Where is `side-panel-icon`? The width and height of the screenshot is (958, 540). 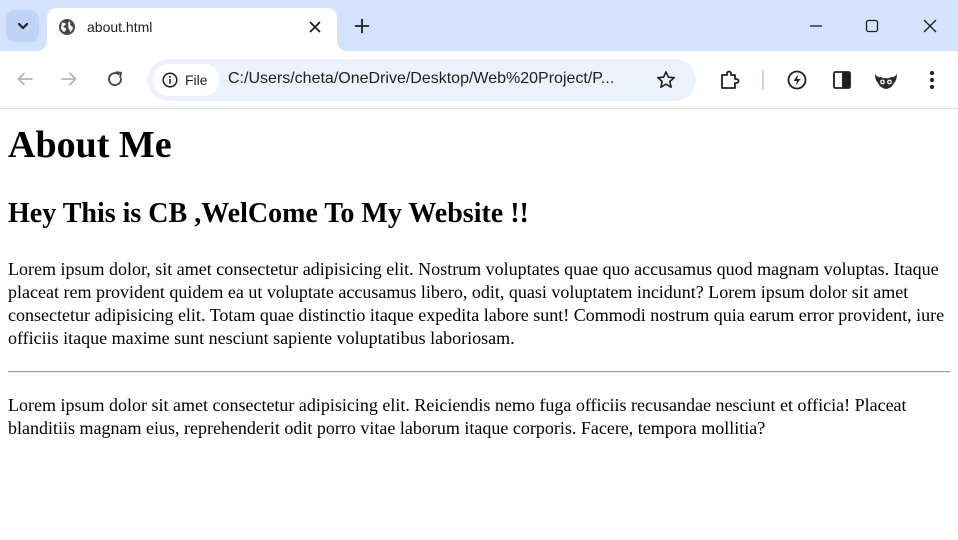
side-panel-icon is located at coordinates (842, 80).